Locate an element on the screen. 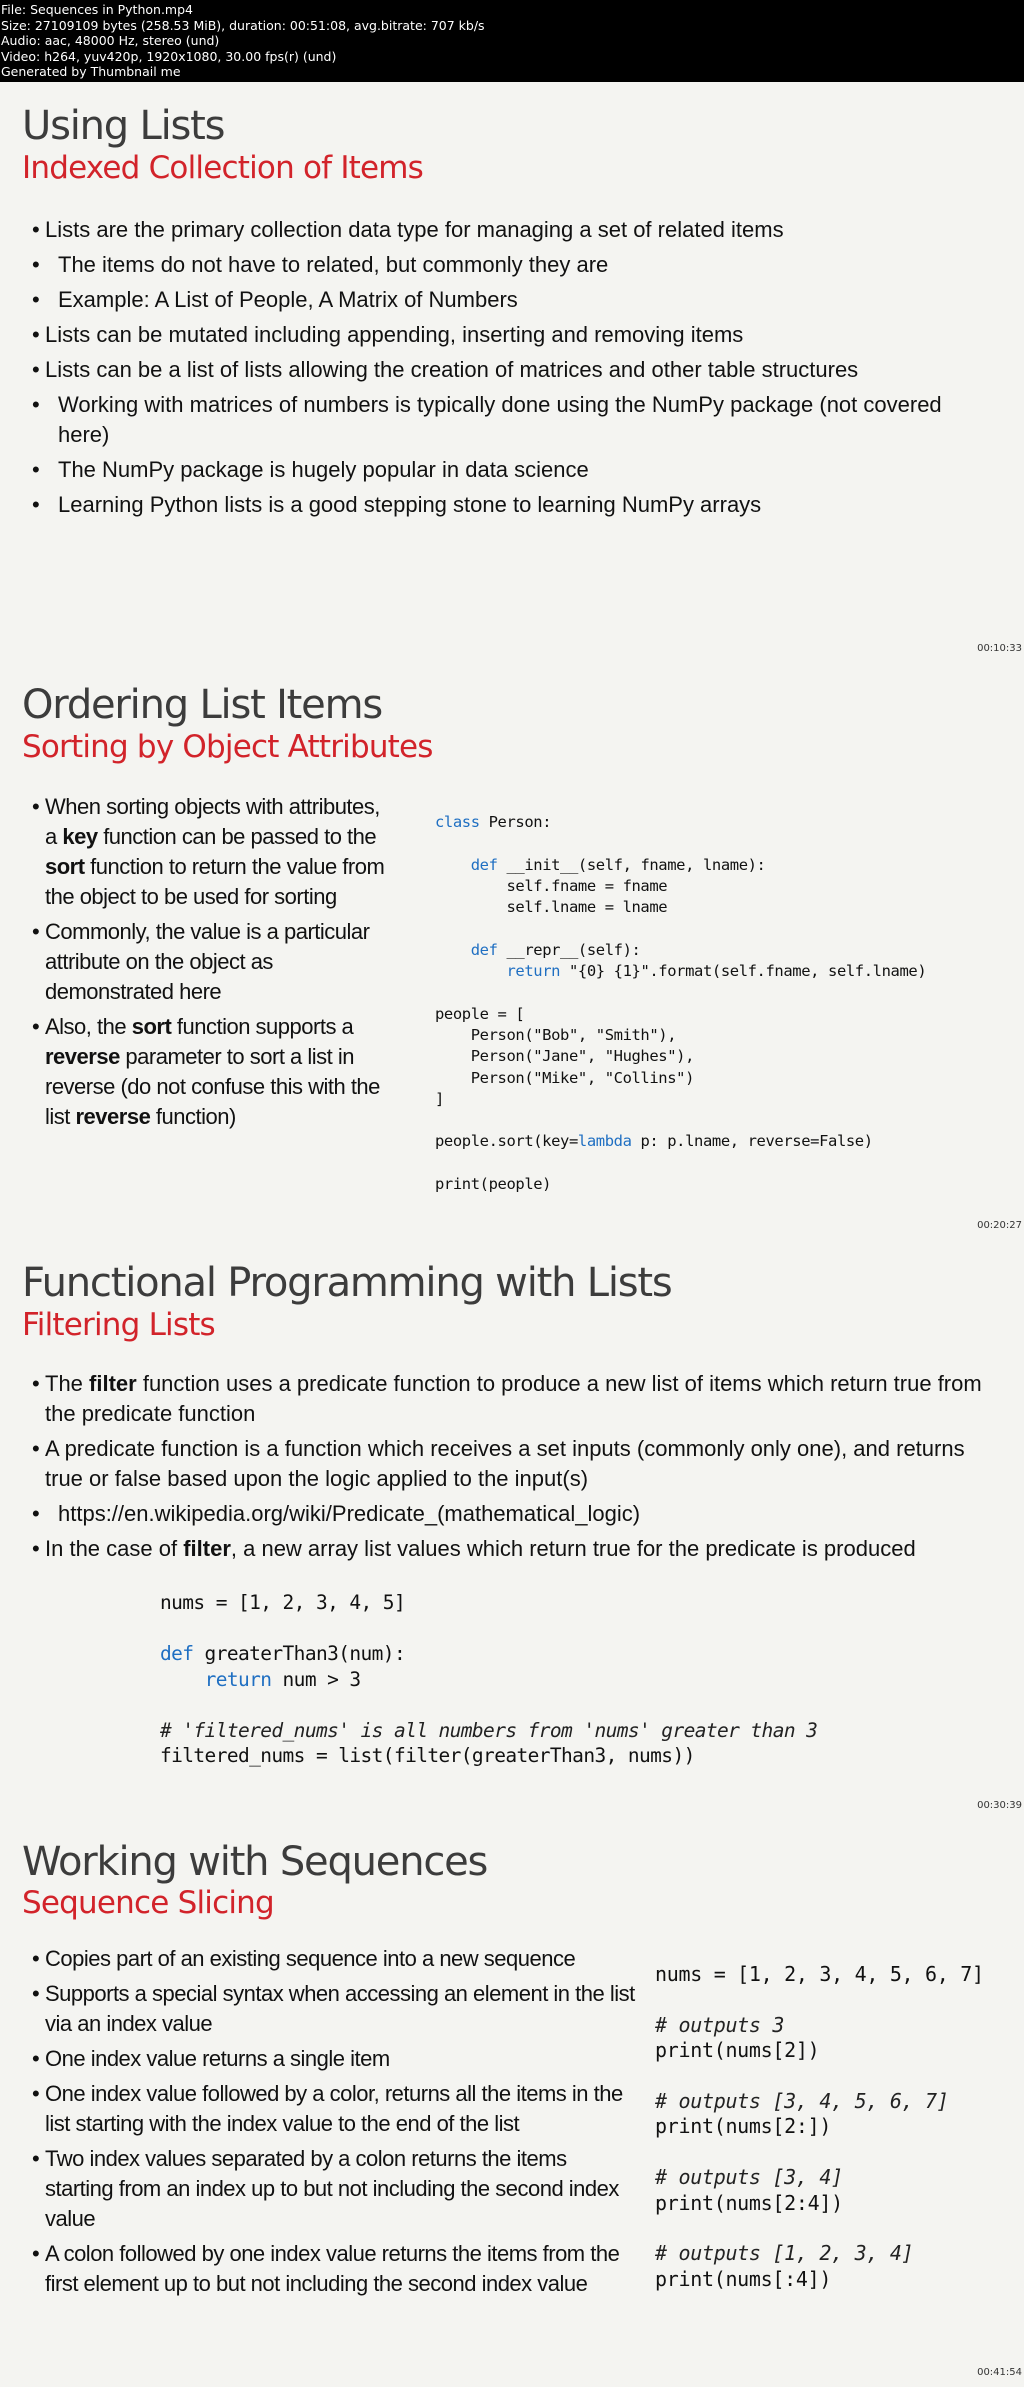 The image size is (1024, 2387). code-line: print(nums[2]) is located at coordinates (737, 2050).